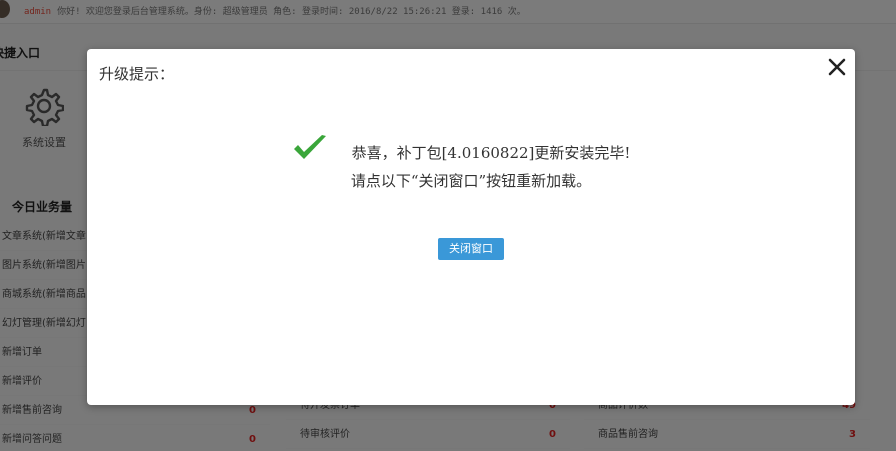 The image size is (896, 451). What do you see at coordinates (471, 181) in the screenshot?
I see `message-line-2: 请点以下“关闭窗口”按钮重新加载。` at bounding box center [471, 181].